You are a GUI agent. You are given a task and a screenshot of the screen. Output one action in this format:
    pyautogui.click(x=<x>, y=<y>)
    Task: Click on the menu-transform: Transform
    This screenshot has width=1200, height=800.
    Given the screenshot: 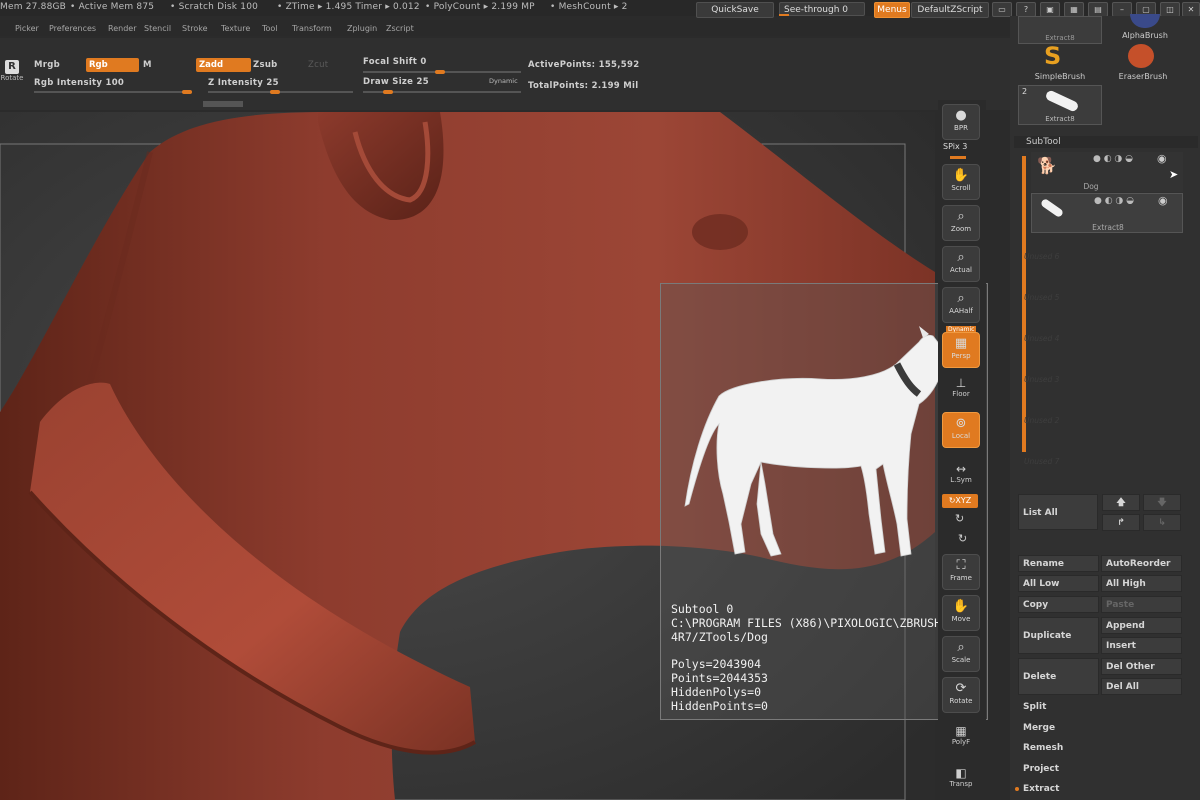 What is the action you would take?
    pyautogui.click(x=312, y=28)
    